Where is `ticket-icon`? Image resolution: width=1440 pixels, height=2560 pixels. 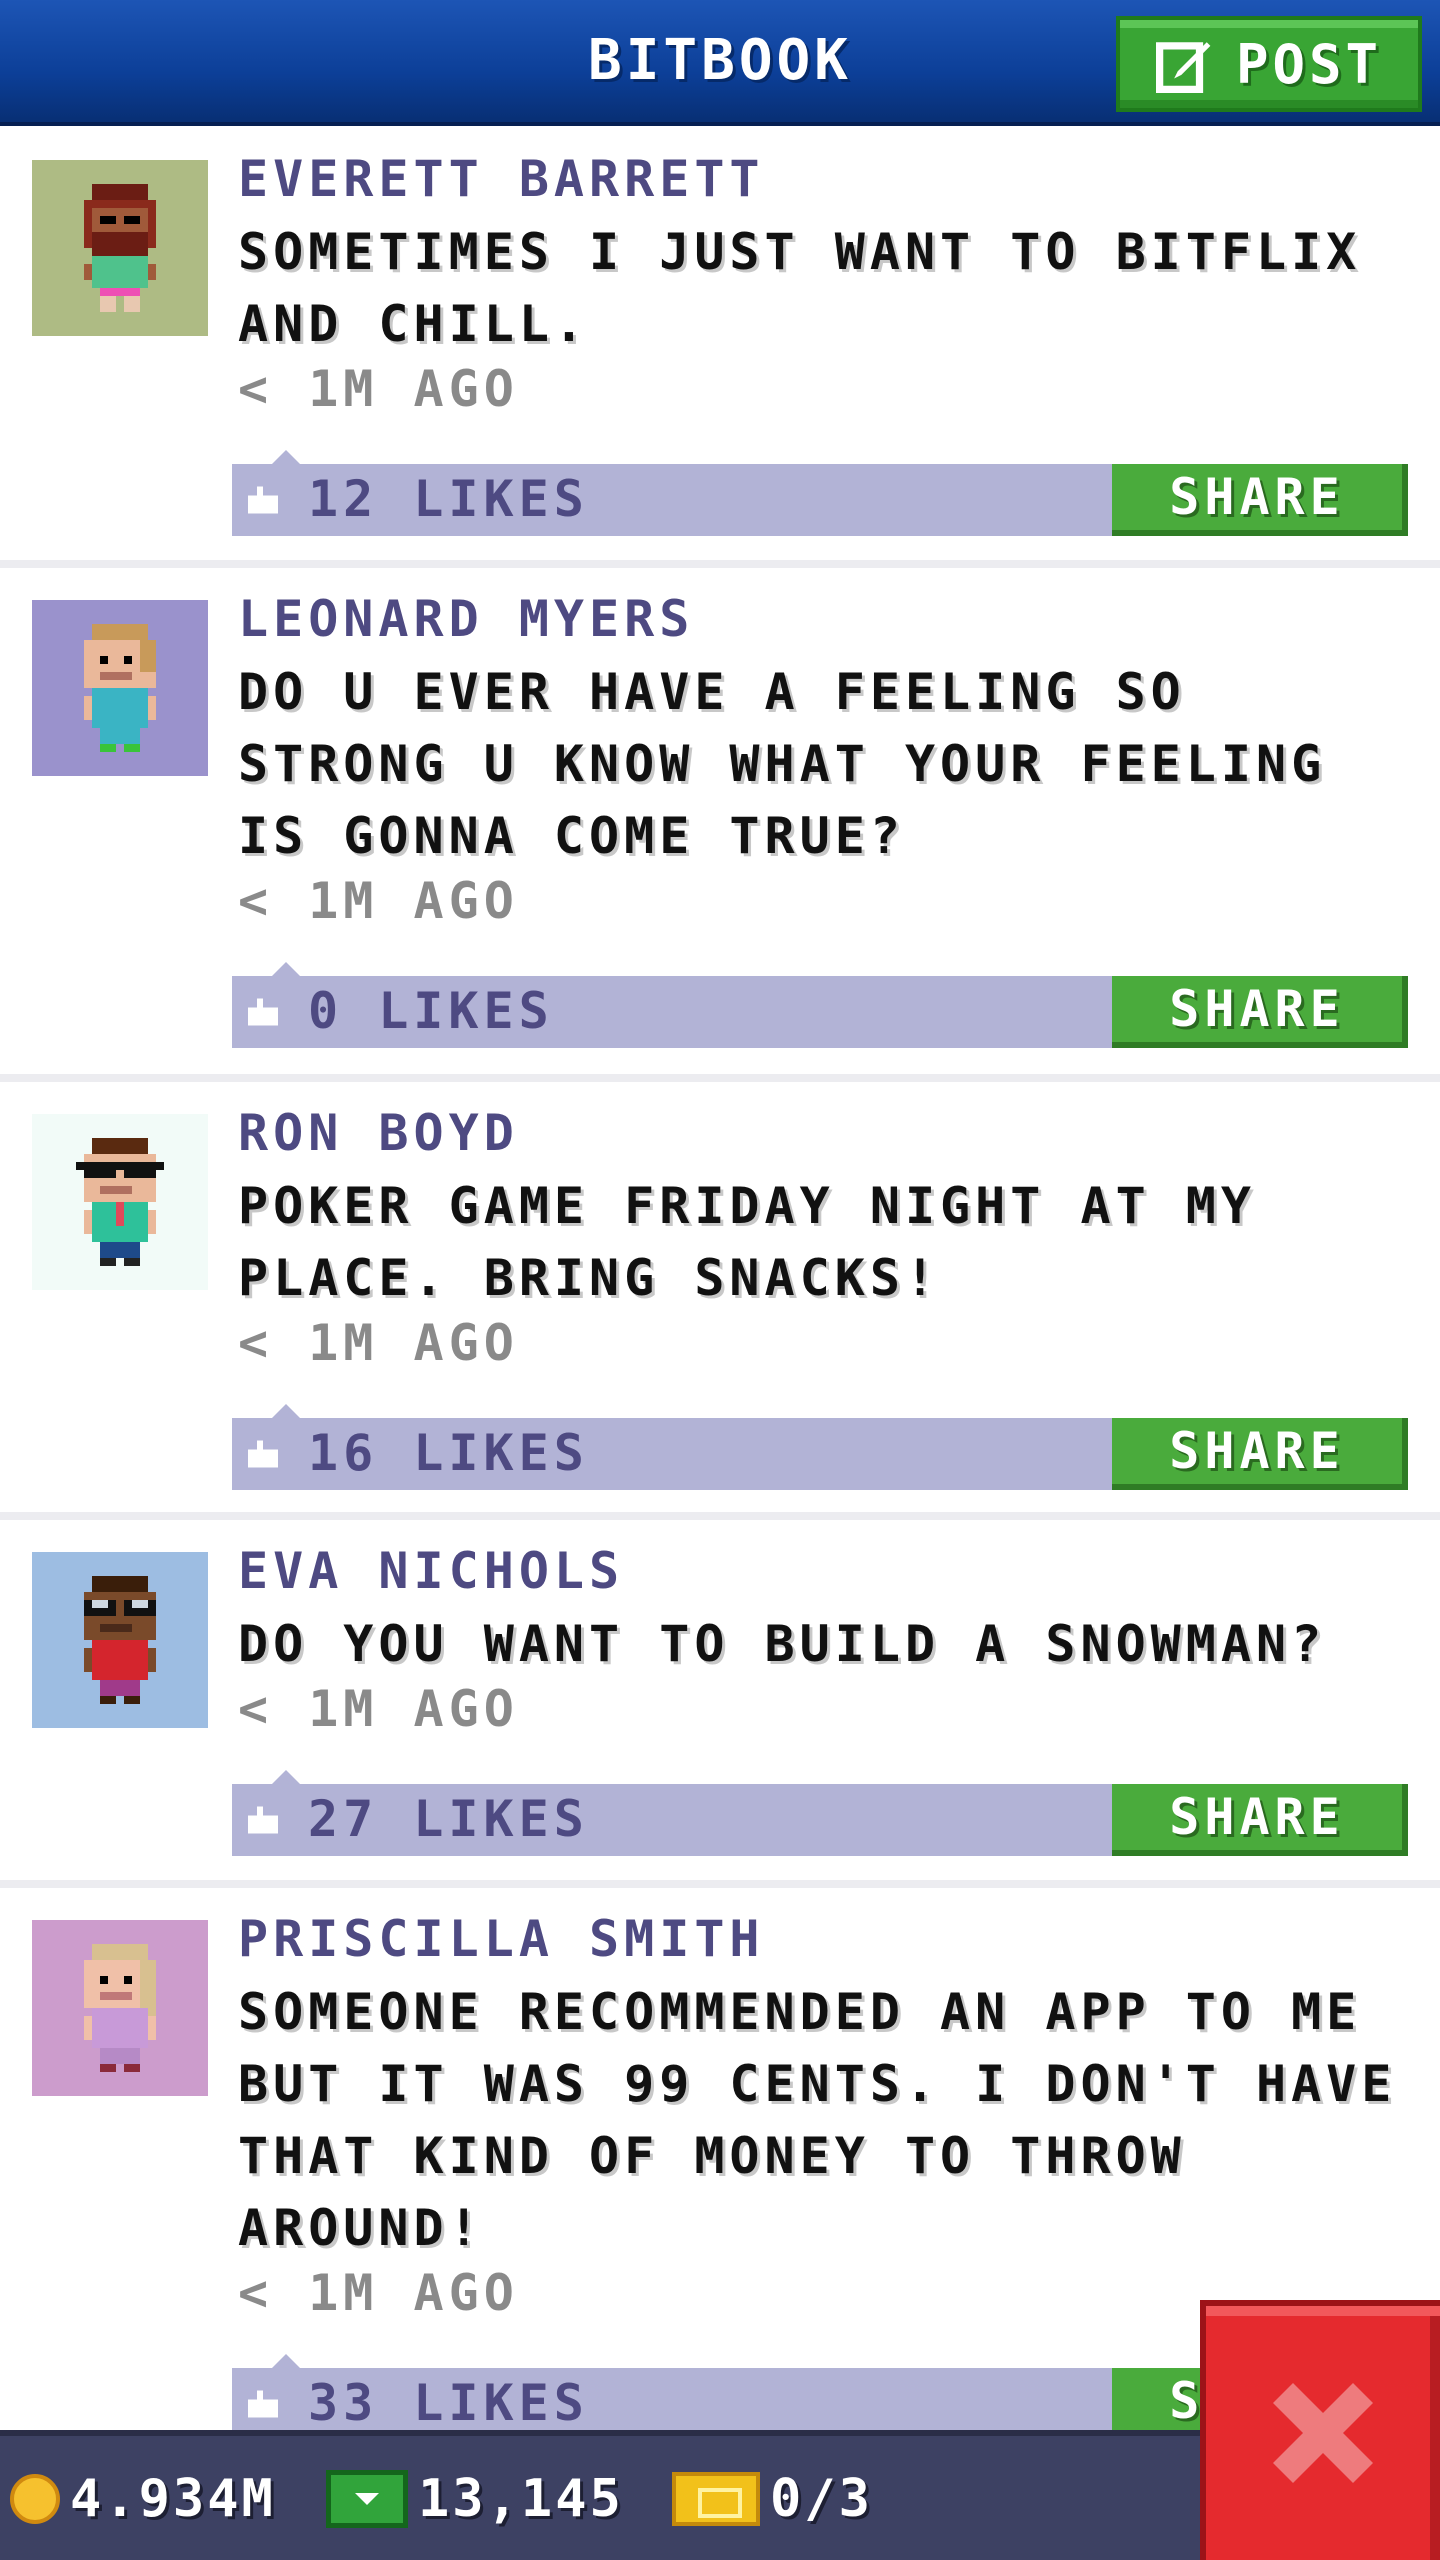
ticket-icon is located at coordinates (716, 2499).